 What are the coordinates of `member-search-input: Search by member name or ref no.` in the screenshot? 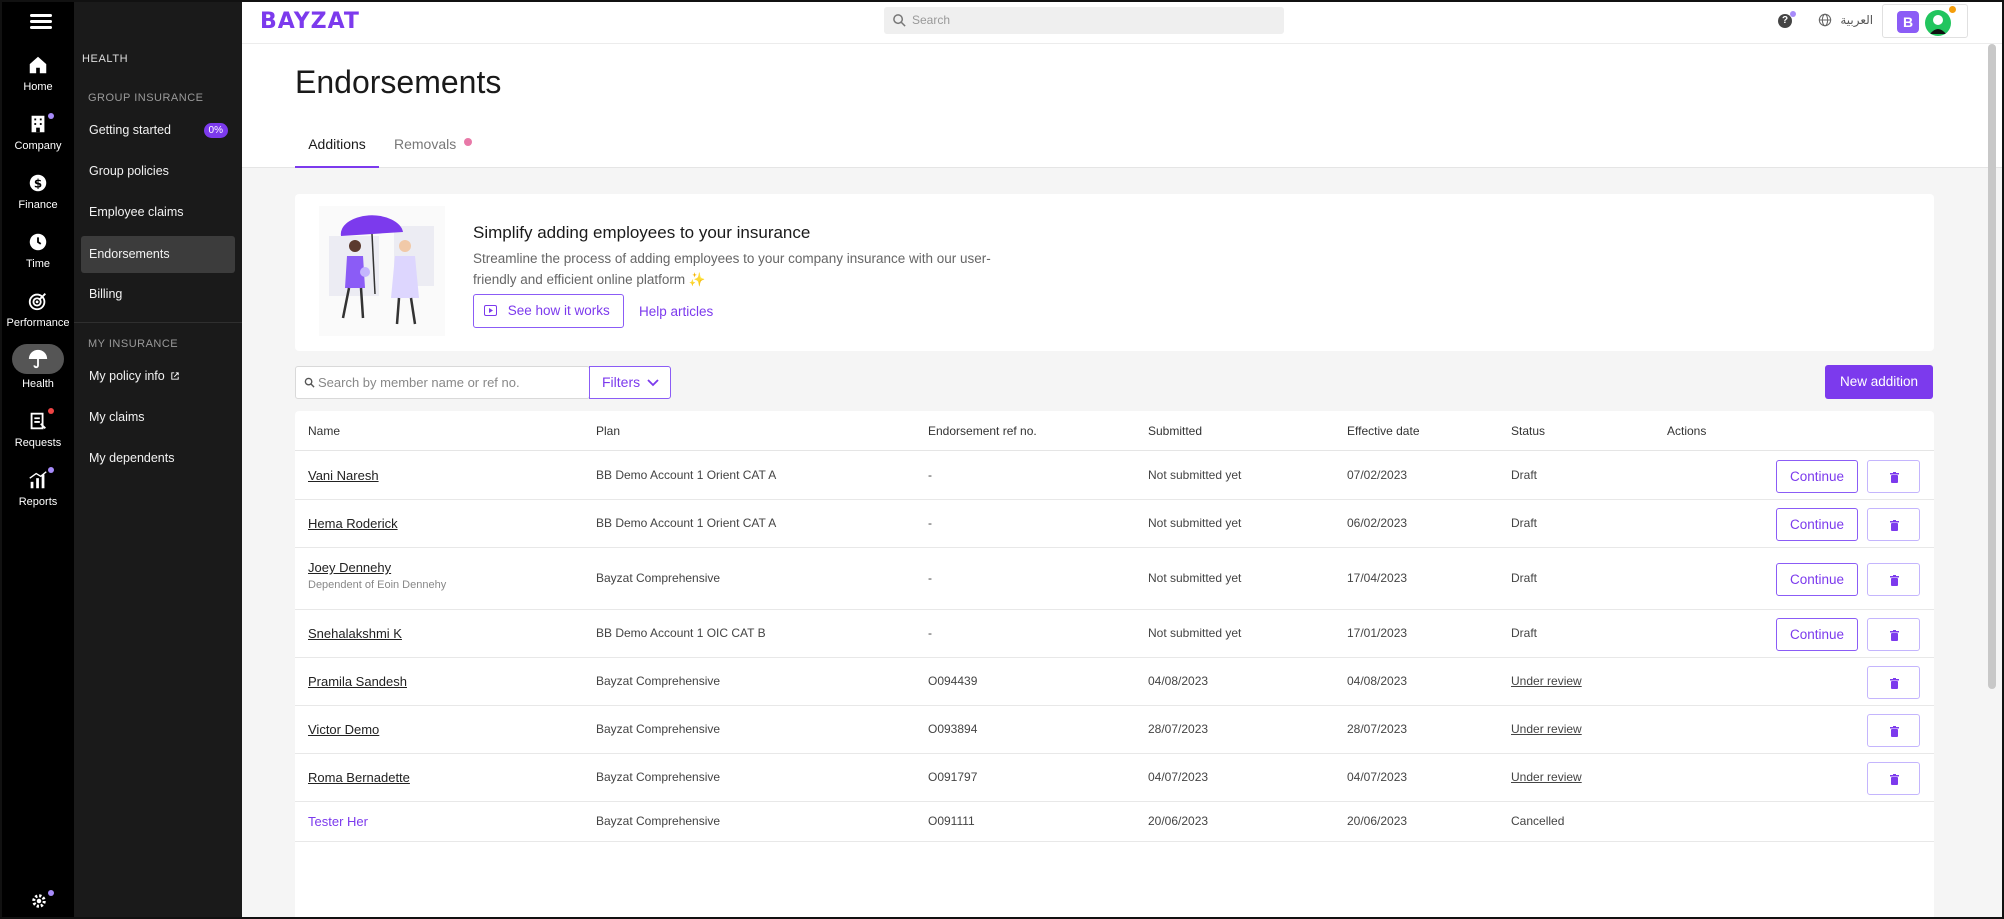 It's located at (442, 382).